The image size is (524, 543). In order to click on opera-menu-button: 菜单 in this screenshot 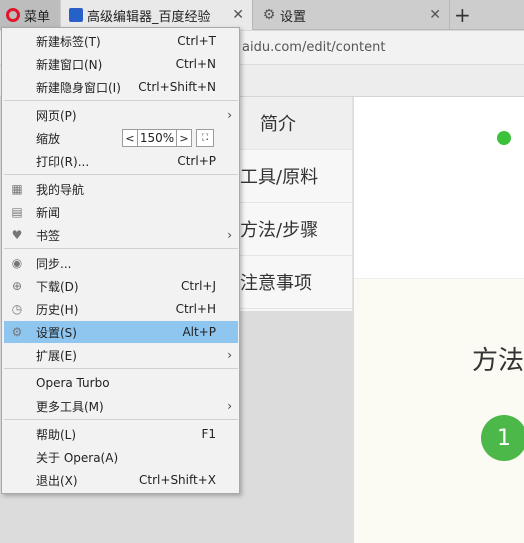, I will do `click(30, 15)`.